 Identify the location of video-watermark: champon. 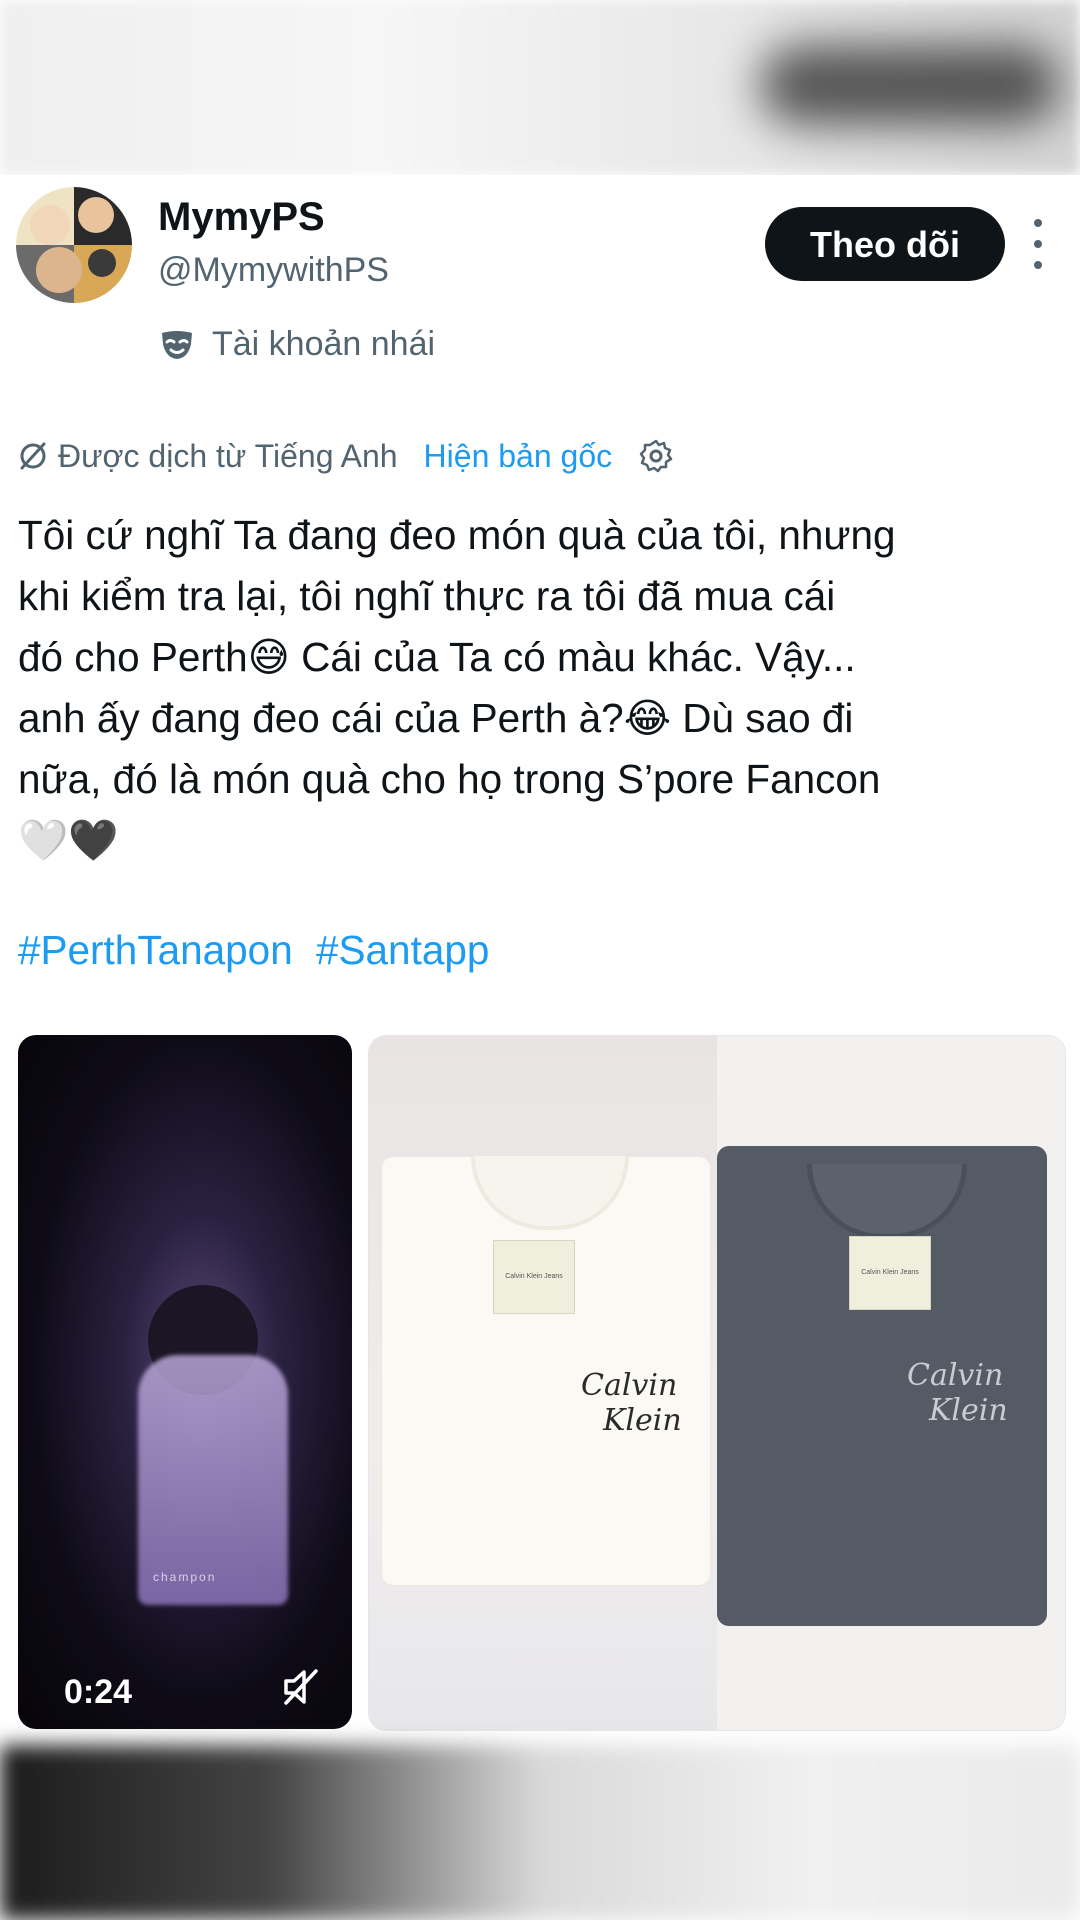
(185, 1577).